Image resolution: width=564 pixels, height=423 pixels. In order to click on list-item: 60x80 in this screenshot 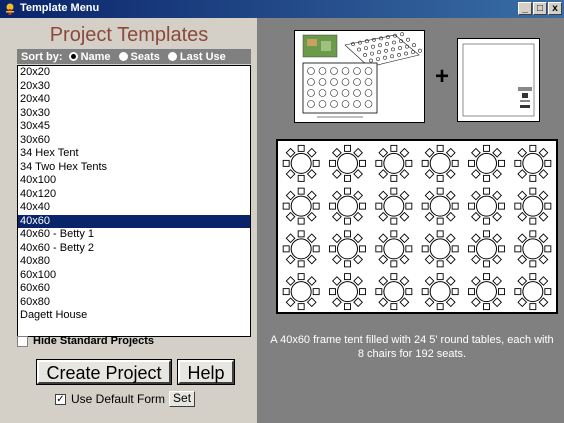, I will do `click(134, 303)`.